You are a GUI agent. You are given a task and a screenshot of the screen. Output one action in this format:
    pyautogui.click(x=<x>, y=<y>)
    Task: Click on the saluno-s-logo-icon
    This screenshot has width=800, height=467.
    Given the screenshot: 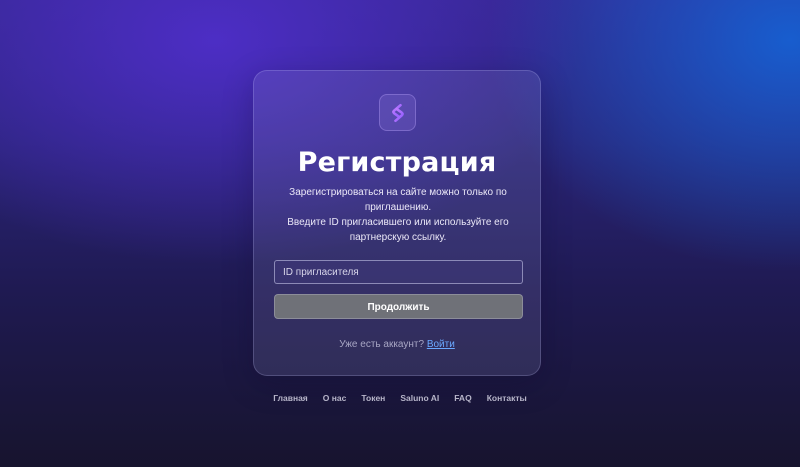 What is the action you would take?
    pyautogui.click(x=397, y=112)
    